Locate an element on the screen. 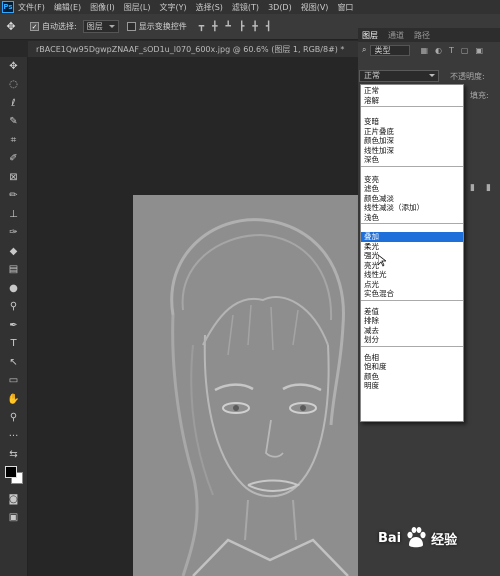 Image resolution: width=500 pixels, height=576 pixels. gradient-tool-icon: ▤ is located at coordinates (13, 270).